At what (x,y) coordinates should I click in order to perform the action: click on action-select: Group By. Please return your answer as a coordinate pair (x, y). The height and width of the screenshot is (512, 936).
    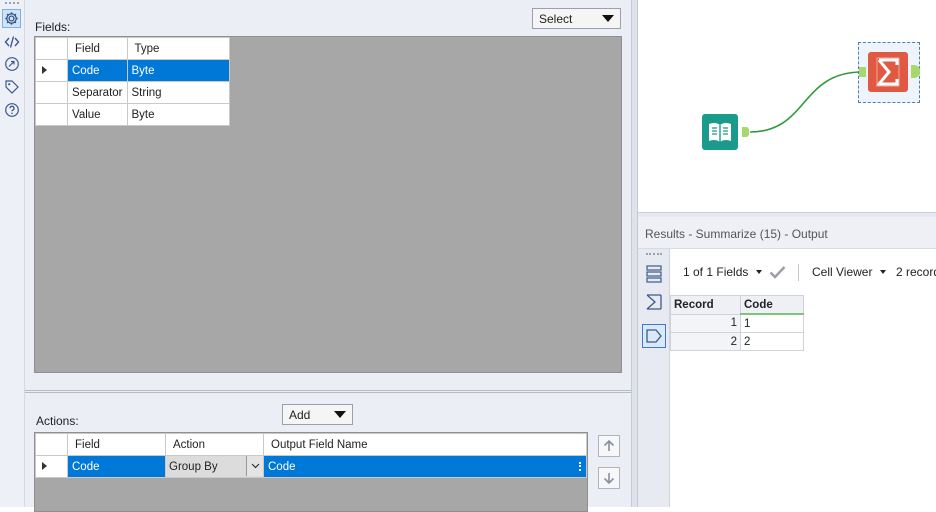
    Looking at the image, I should click on (214, 466).